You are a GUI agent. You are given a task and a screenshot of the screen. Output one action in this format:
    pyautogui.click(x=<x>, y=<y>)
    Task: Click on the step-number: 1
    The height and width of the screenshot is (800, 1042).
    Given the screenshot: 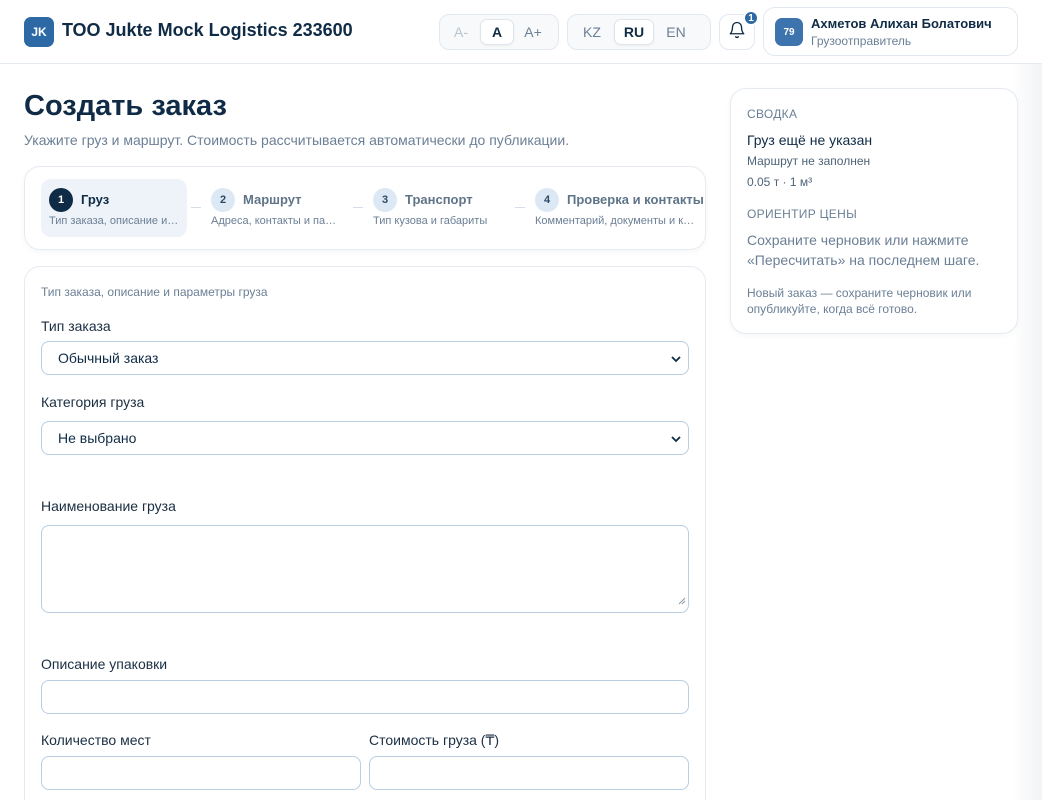 What is the action you would take?
    pyautogui.click(x=61, y=200)
    